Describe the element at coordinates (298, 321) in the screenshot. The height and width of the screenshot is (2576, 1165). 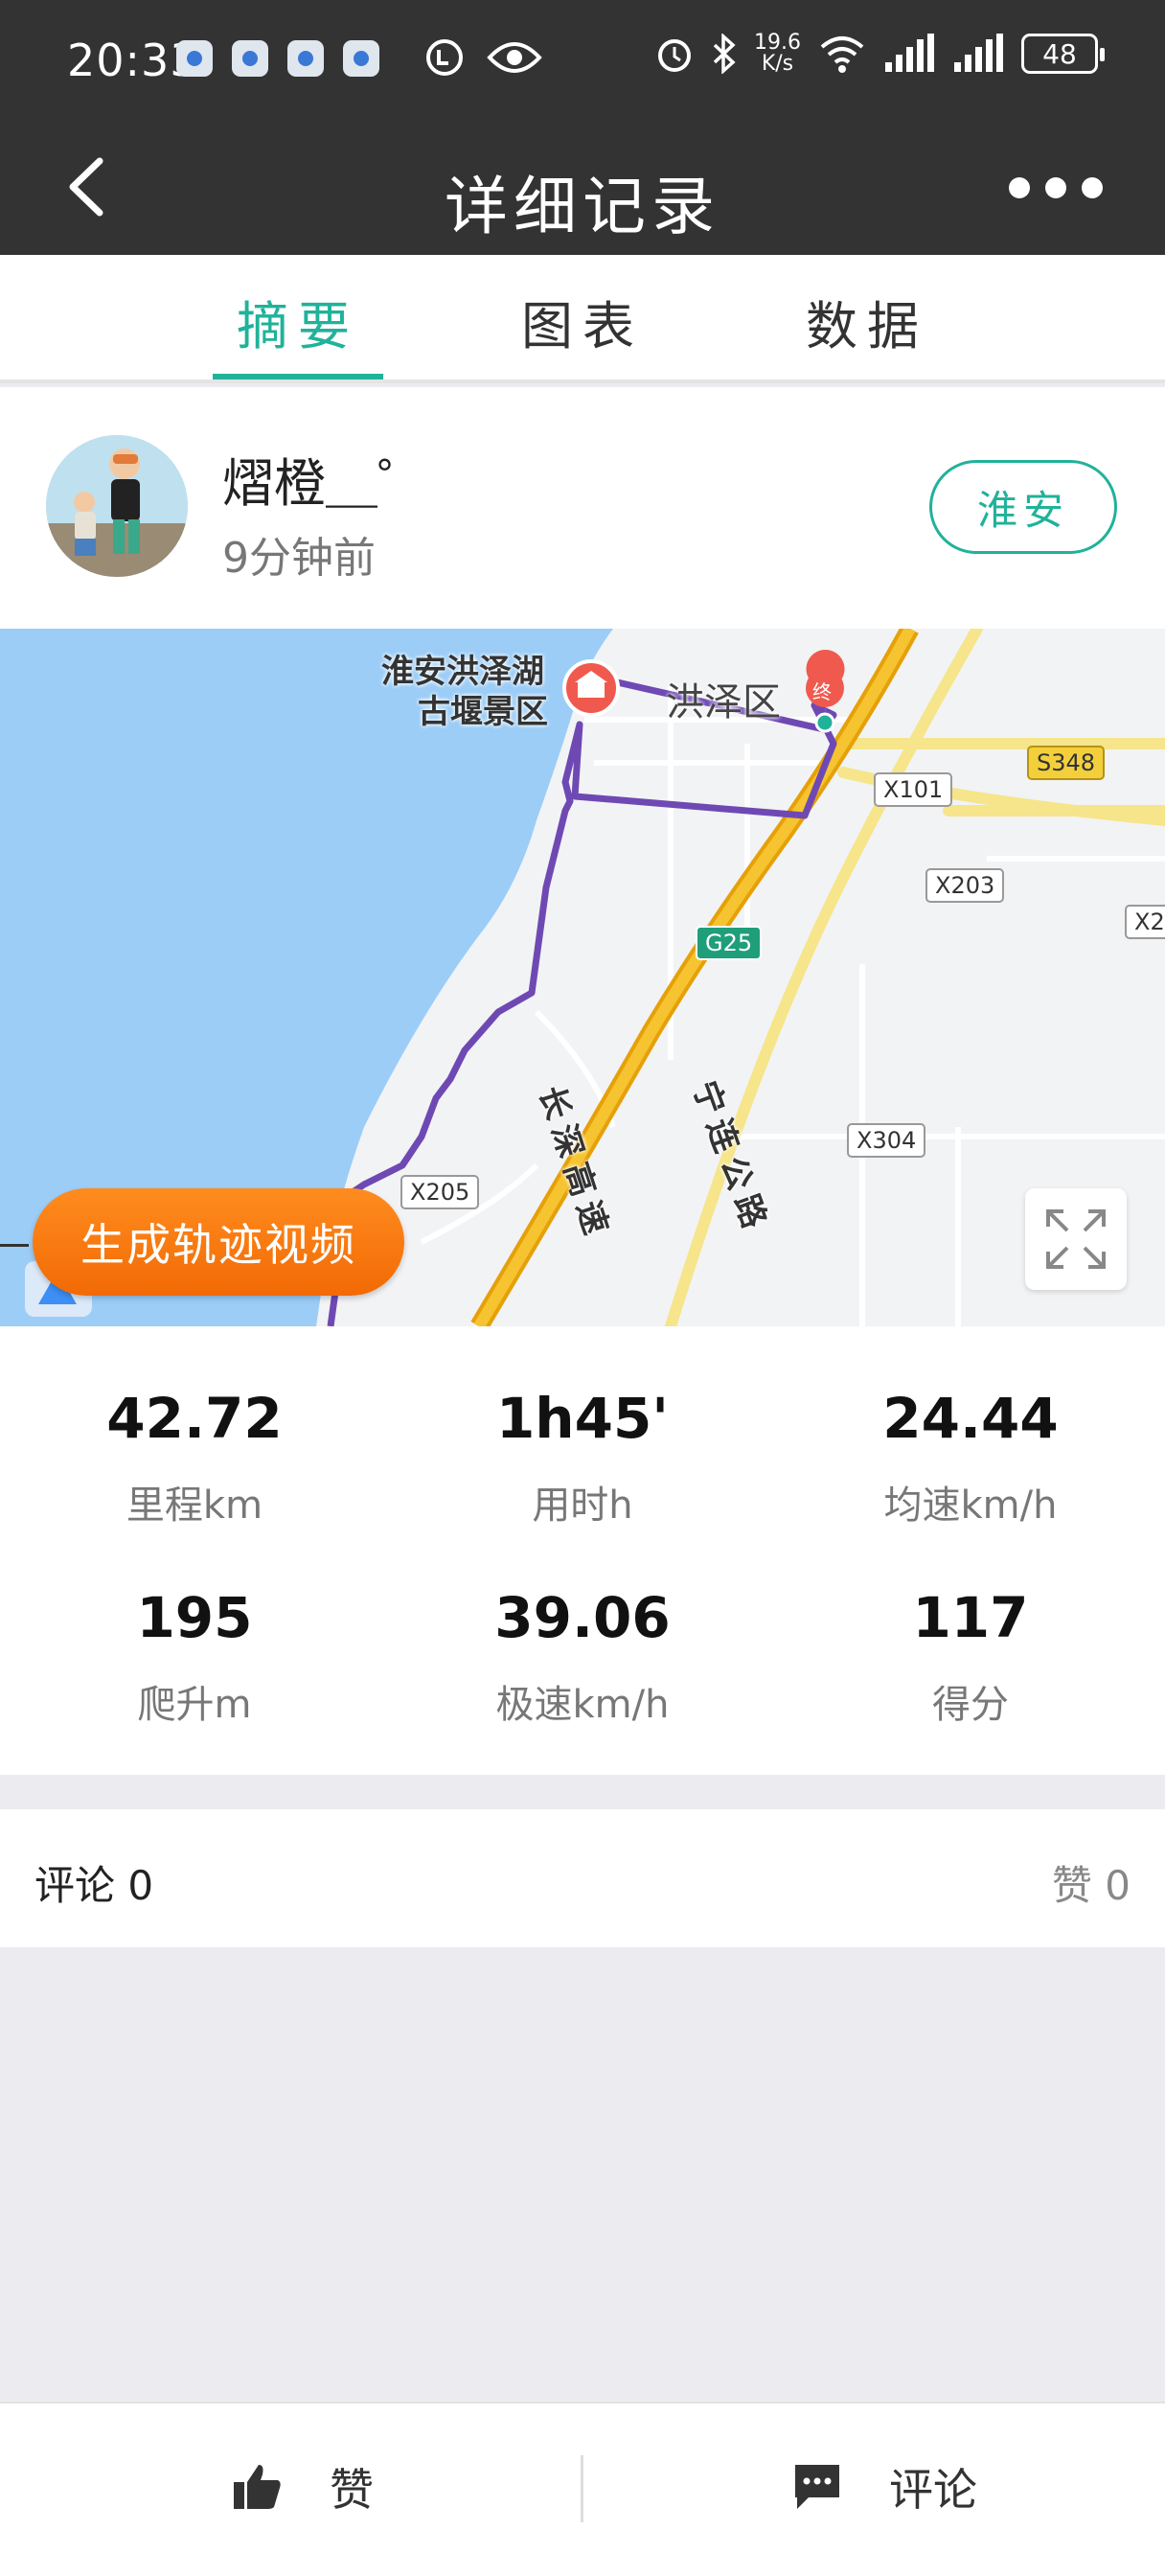
I see `tab-summary: 摘要` at that location.